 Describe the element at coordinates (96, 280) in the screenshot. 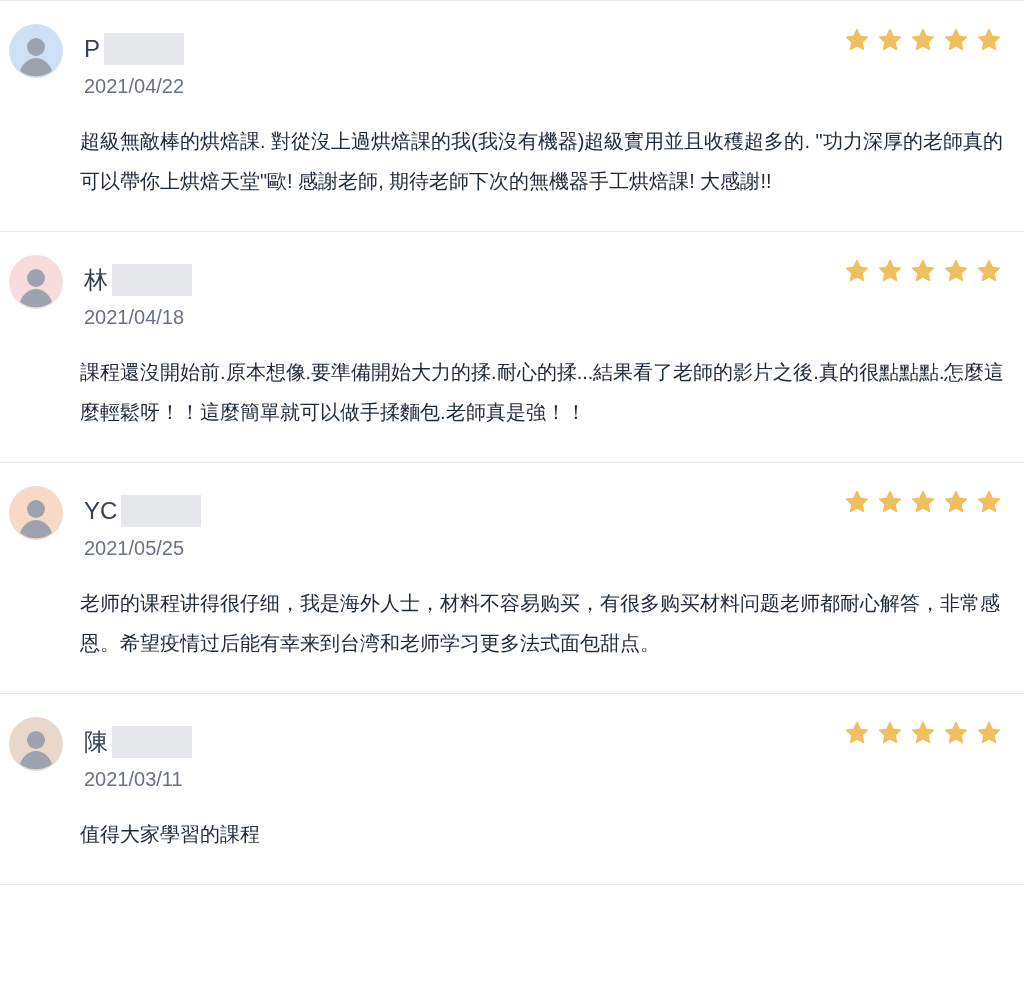

I see `reviewer-name: 林` at that location.